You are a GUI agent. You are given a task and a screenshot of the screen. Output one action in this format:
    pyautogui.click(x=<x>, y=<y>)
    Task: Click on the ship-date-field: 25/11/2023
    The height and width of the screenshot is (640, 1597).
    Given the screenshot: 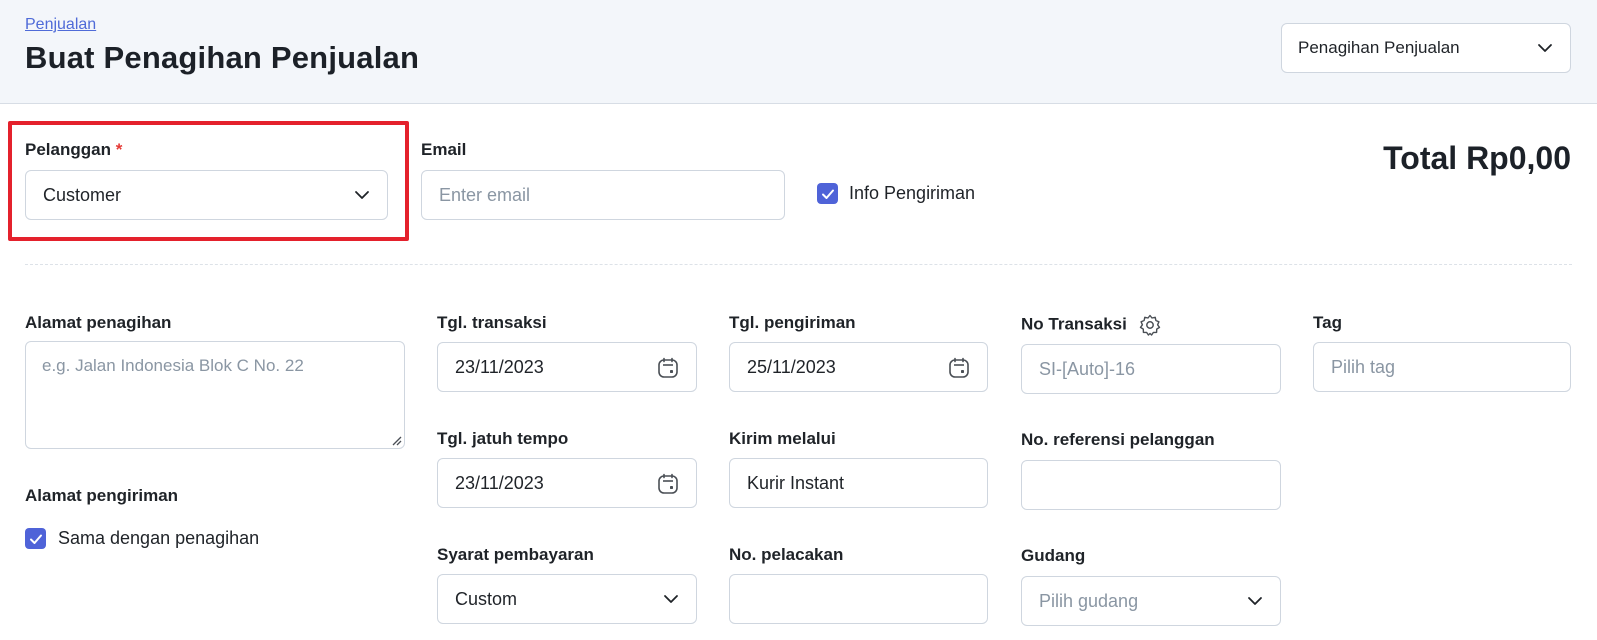 What is the action you would take?
    pyautogui.click(x=858, y=367)
    